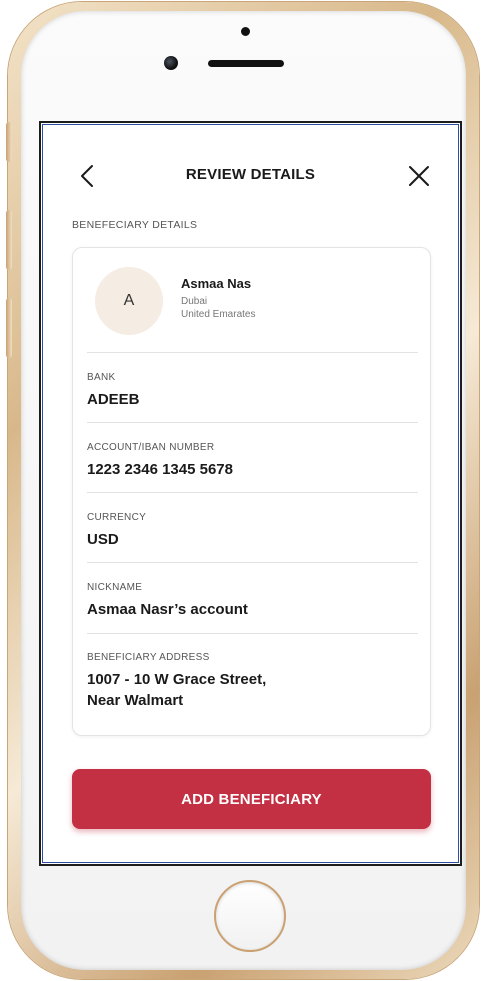  What do you see at coordinates (129, 301) in the screenshot?
I see `avatar: A` at bounding box center [129, 301].